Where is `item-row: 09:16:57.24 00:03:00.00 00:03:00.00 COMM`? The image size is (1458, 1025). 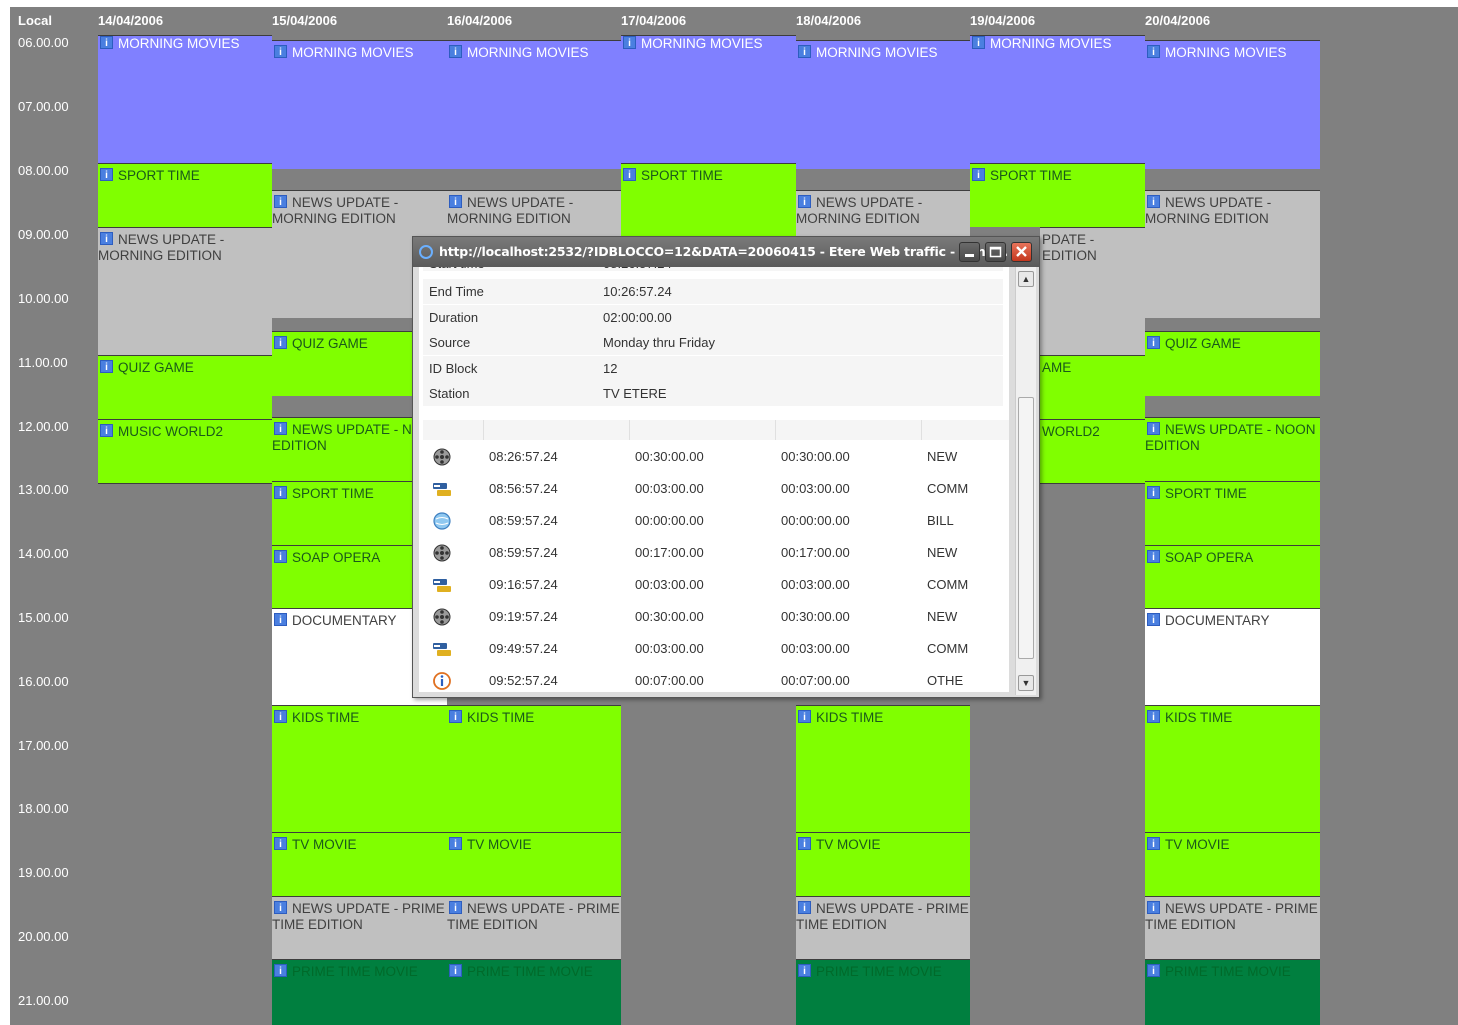 item-row: 09:16:57.24 00:03:00.00 00:03:00.00 COMM is located at coordinates (716, 585).